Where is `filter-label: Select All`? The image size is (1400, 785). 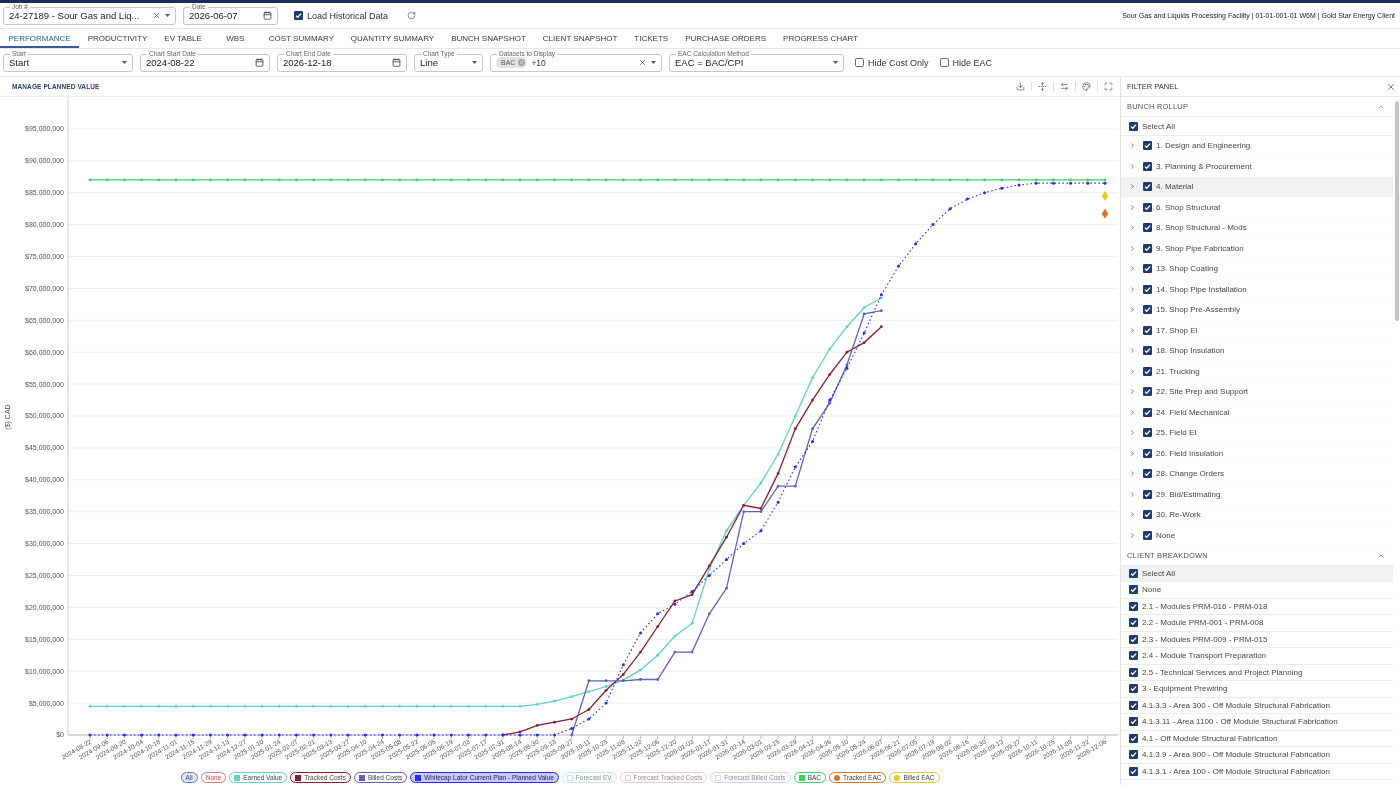 filter-label: Select All is located at coordinates (1158, 573).